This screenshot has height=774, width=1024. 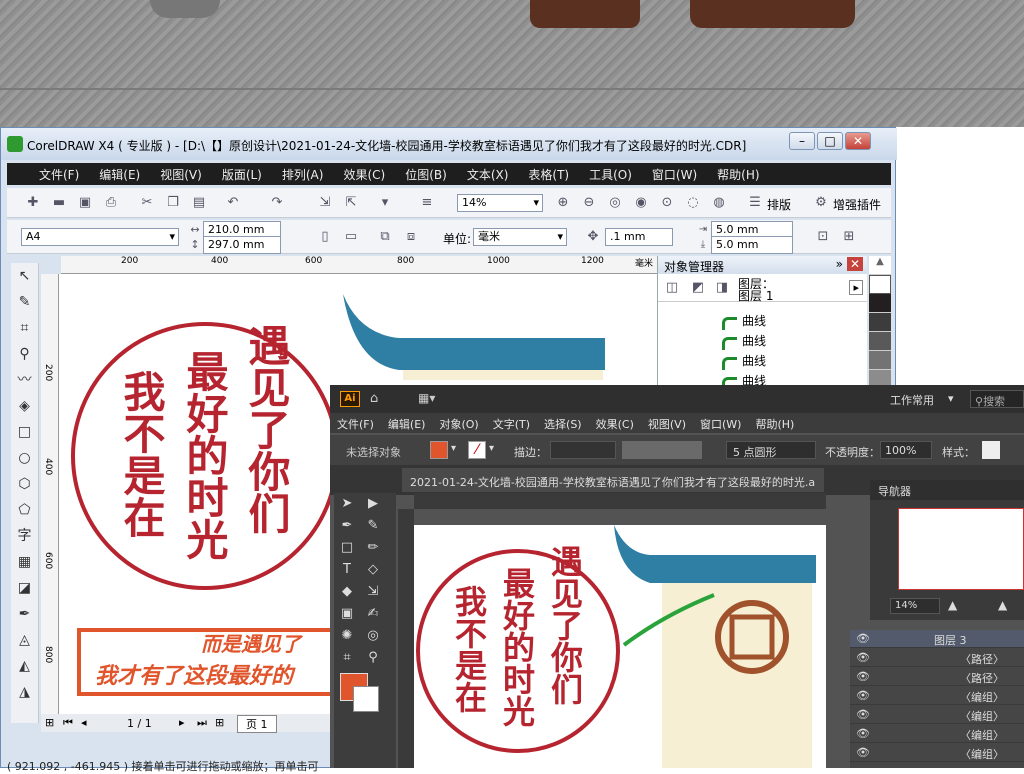 I want to click on cut-icon: ✂, so click(x=147, y=203).